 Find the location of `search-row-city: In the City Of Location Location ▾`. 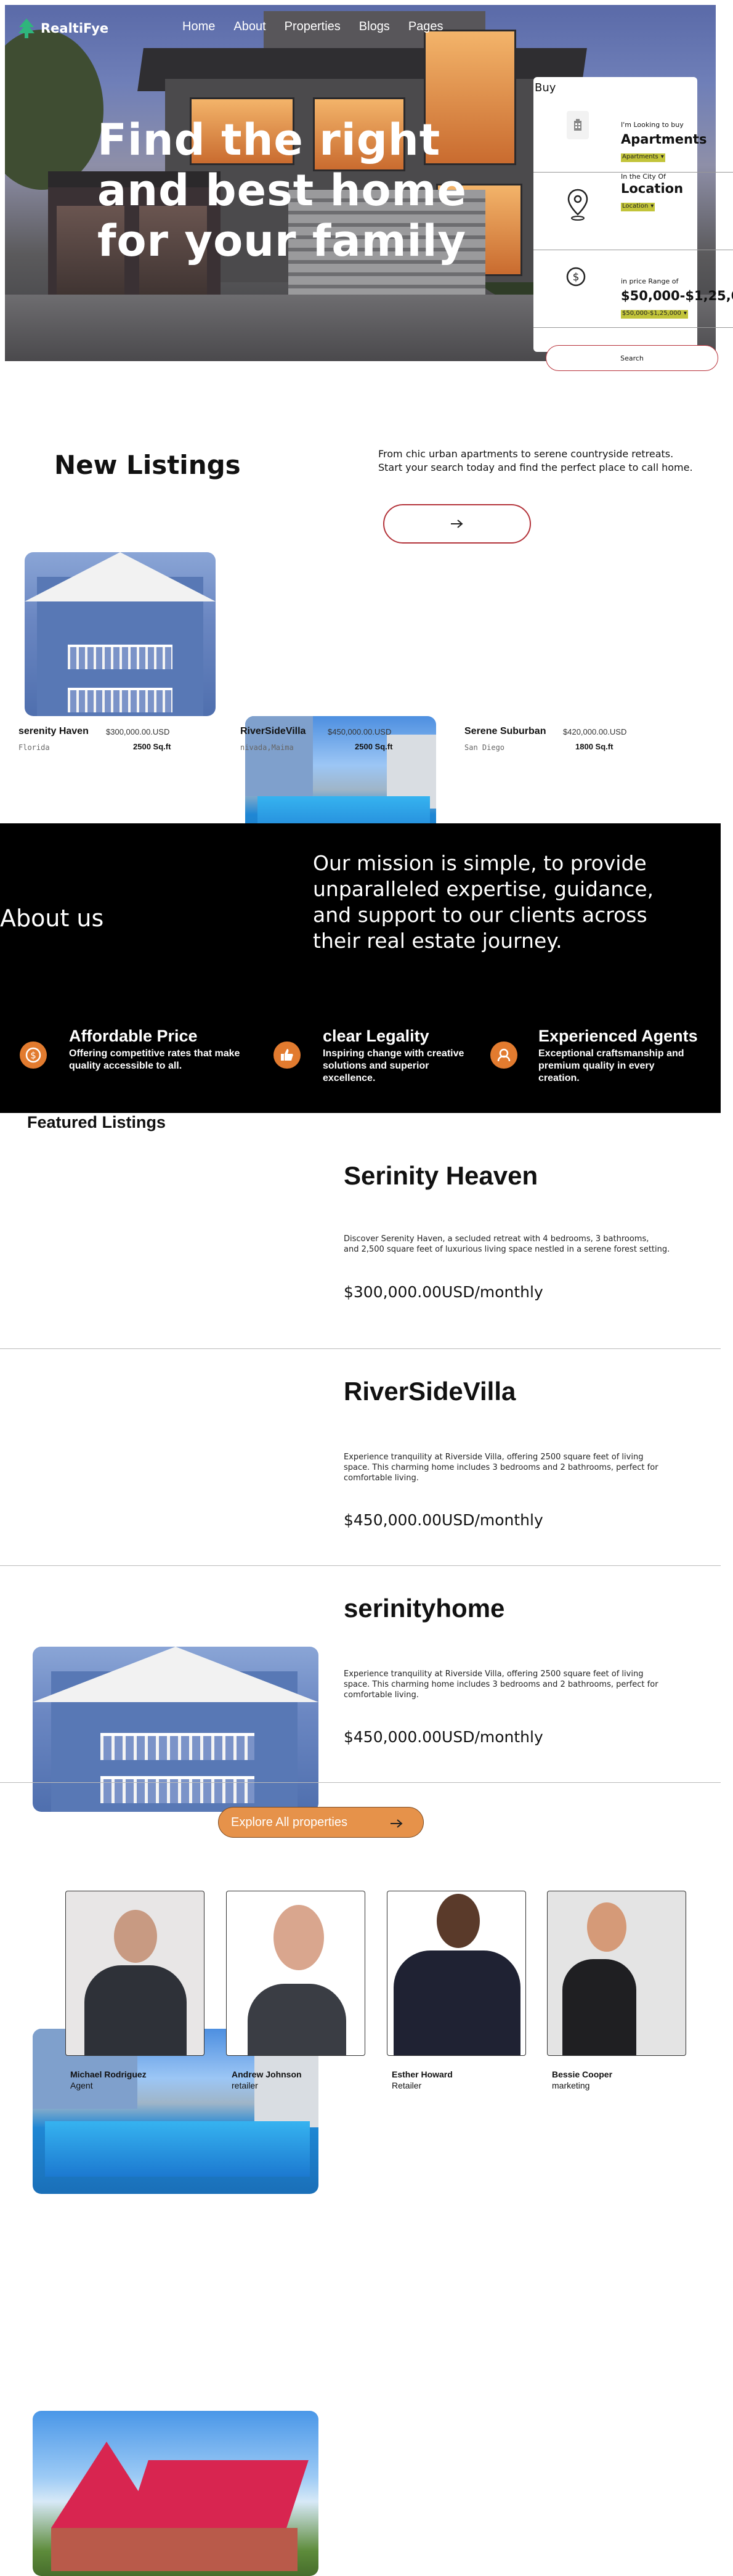

search-row-city: In the City Of Location Location ▾ is located at coordinates (633, 211).